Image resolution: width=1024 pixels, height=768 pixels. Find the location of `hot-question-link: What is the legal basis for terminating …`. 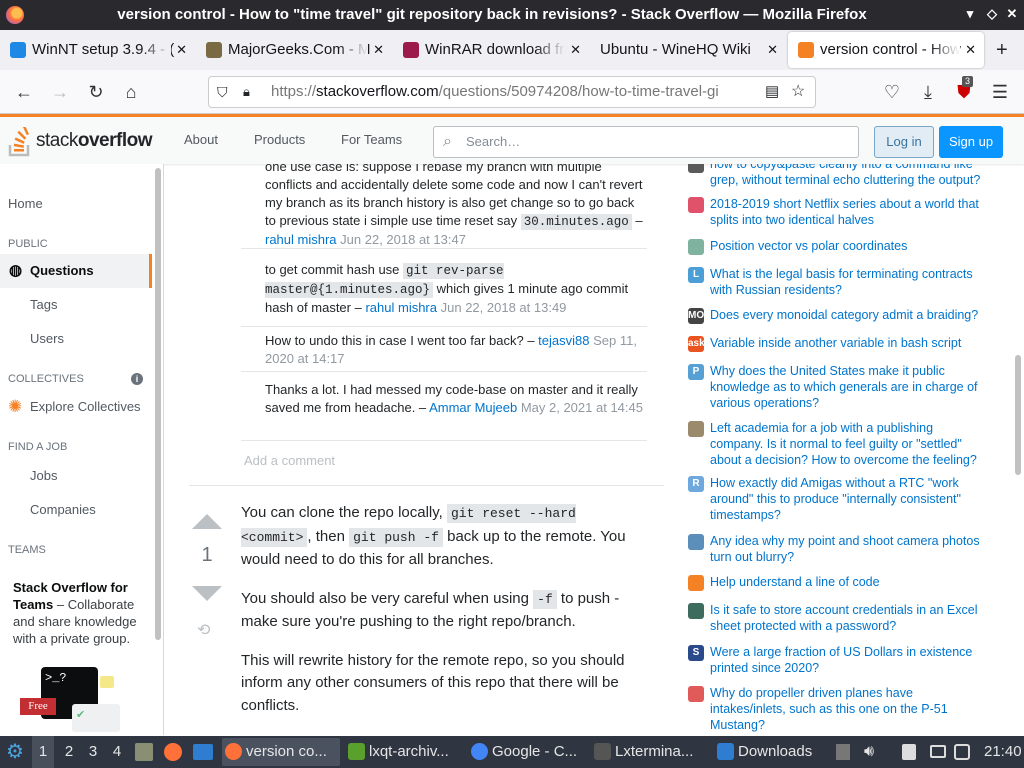

hot-question-link: What is the legal basis for terminating … is located at coordinates (846, 282).